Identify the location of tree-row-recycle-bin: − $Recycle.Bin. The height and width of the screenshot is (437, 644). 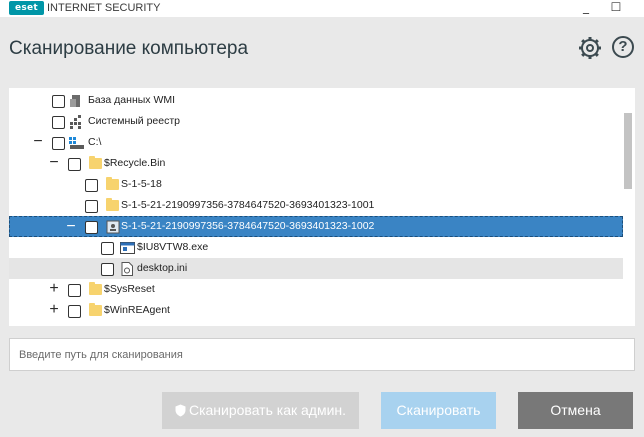
(316, 163).